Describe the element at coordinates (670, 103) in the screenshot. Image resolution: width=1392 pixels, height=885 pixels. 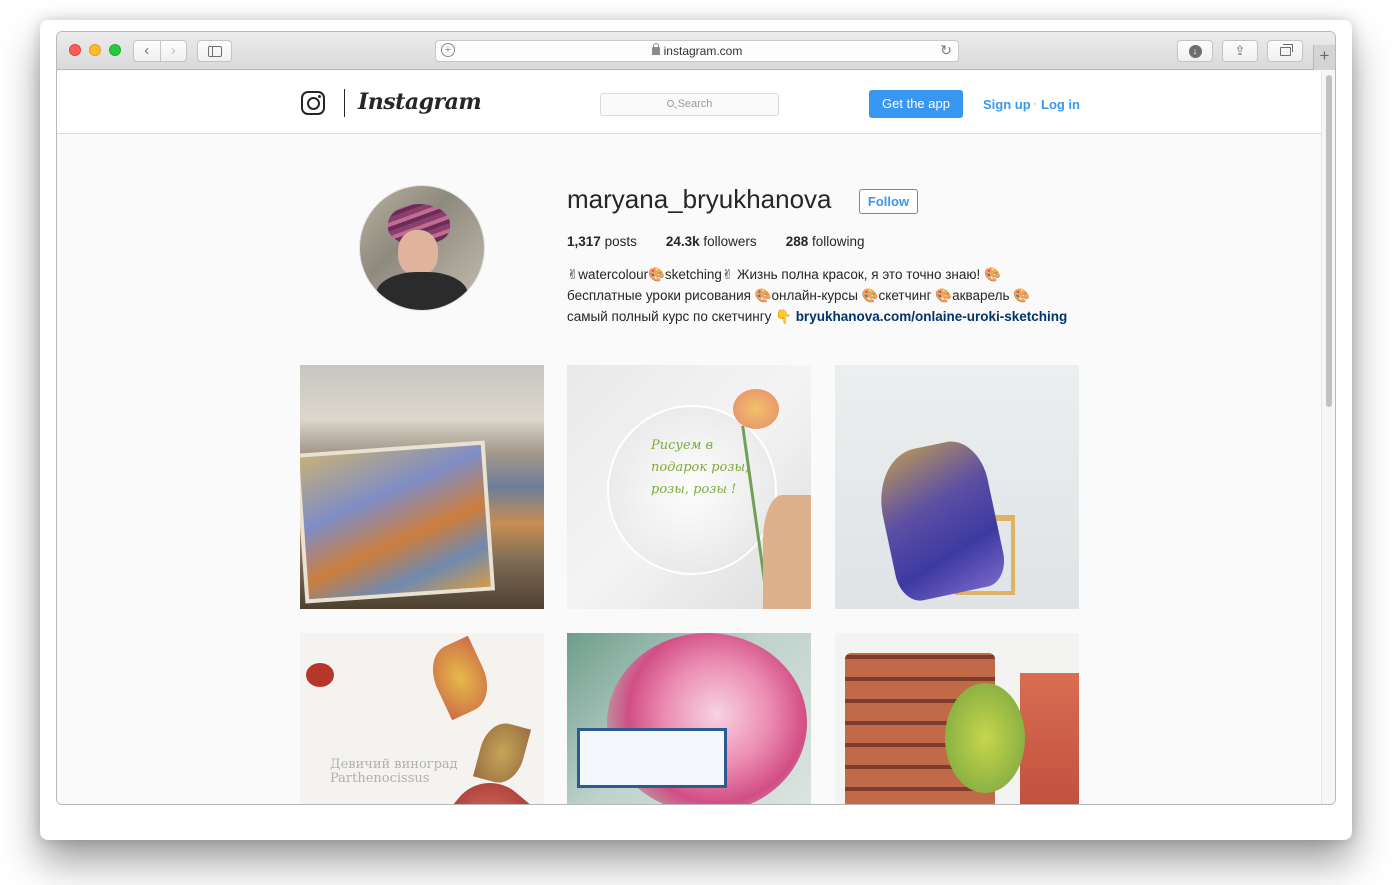
I see `search-icon` at that location.